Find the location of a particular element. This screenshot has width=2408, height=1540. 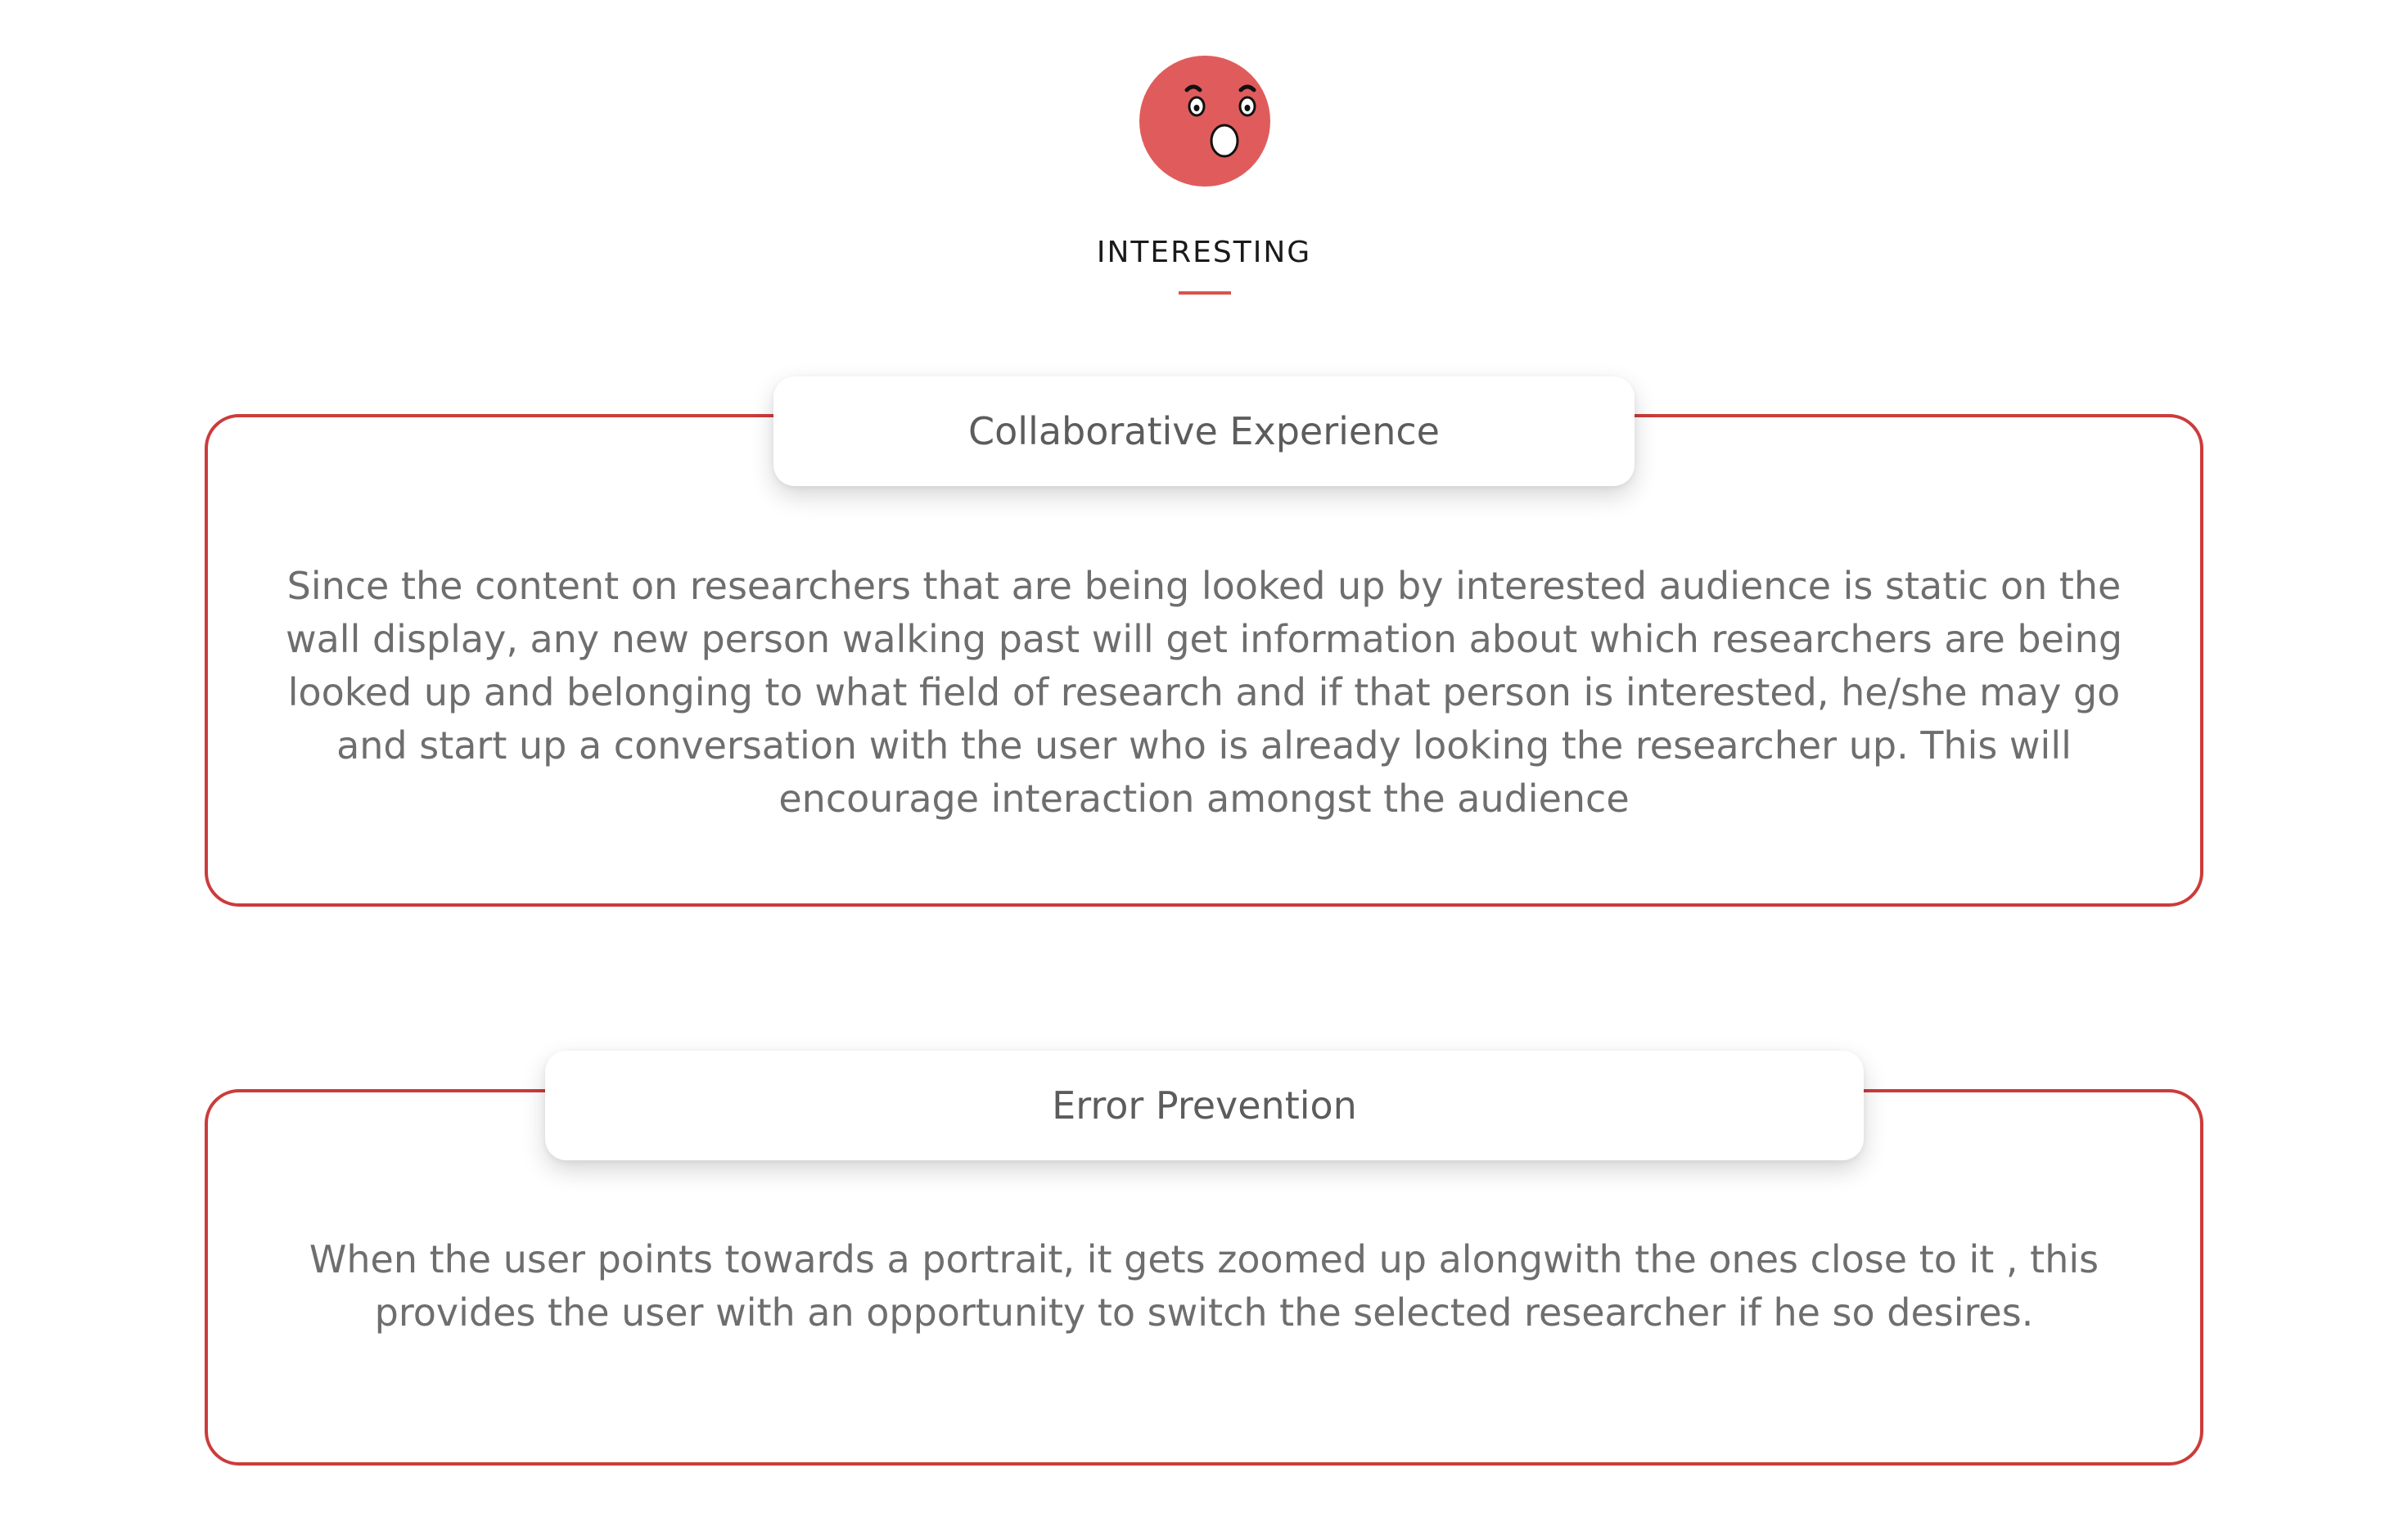

surprised-face-icon is located at coordinates (1204, 121).